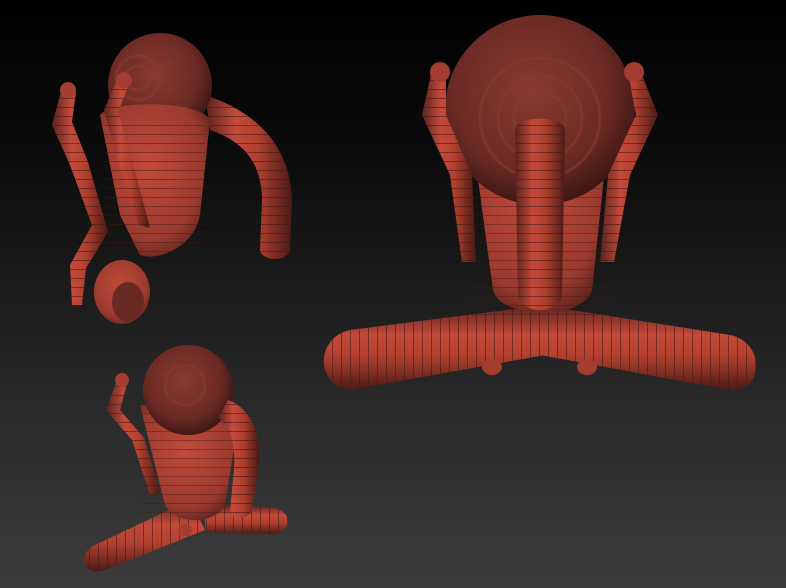 The height and width of the screenshot is (588, 786). Describe the element at coordinates (122, 380) in the screenshot. I see `quarter-view-shoulder` at that location.